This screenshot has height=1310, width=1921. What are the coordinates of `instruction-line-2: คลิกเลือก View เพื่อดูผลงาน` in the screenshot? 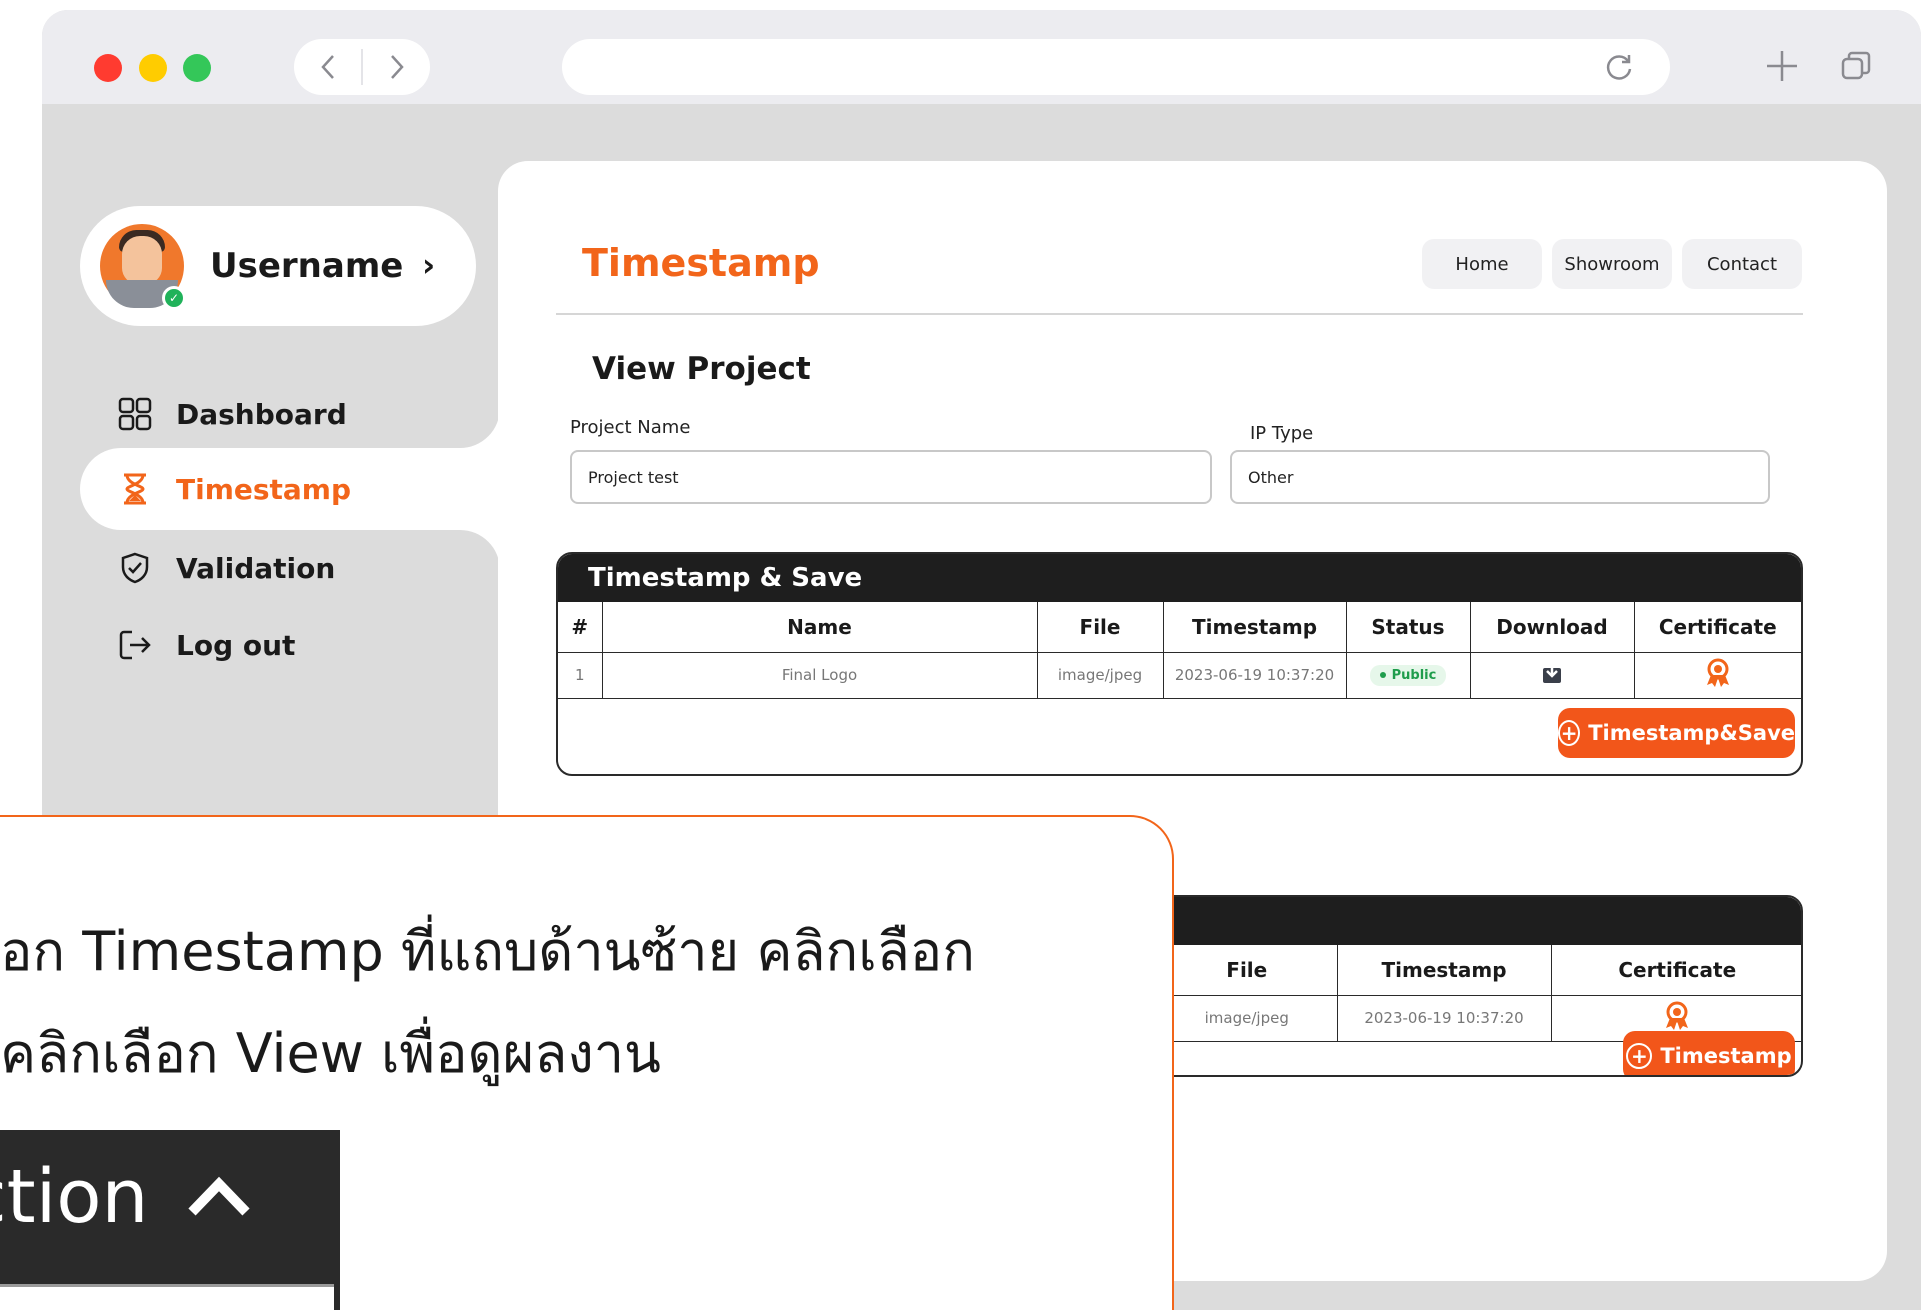 It's located at (330, 1053).